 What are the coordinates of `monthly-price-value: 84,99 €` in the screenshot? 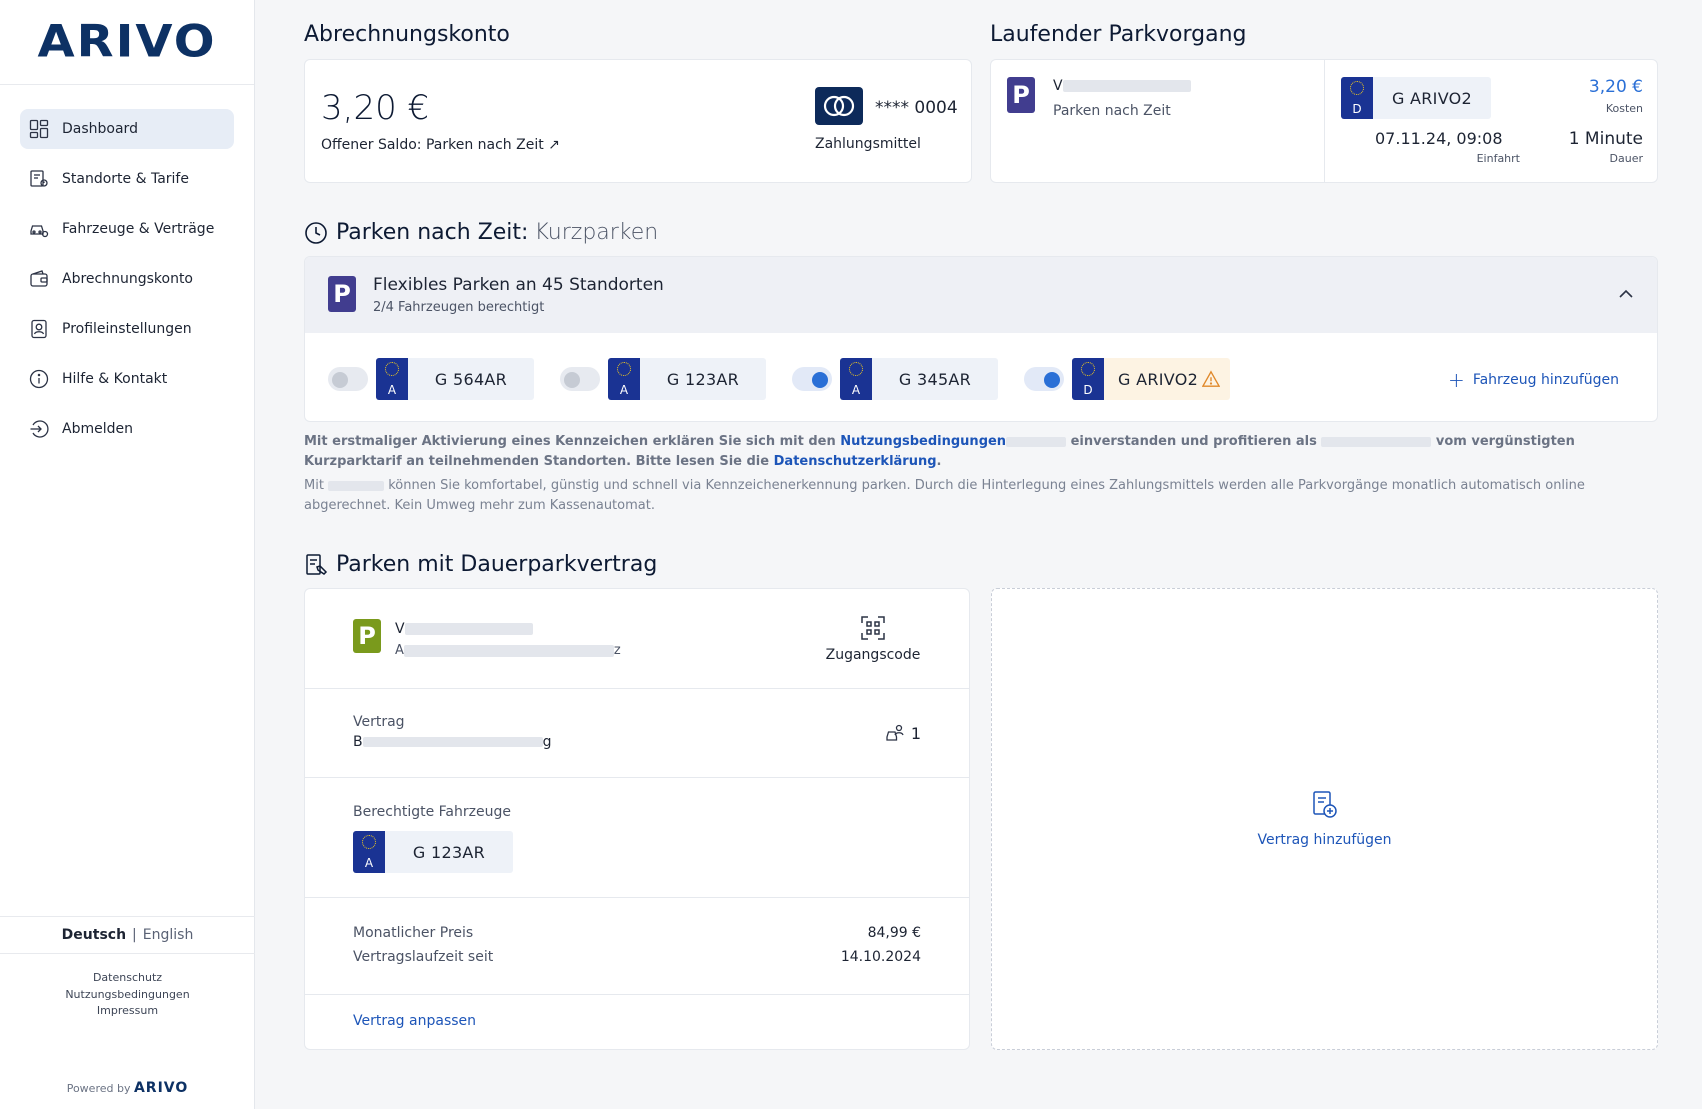 It's located at (894, 933).